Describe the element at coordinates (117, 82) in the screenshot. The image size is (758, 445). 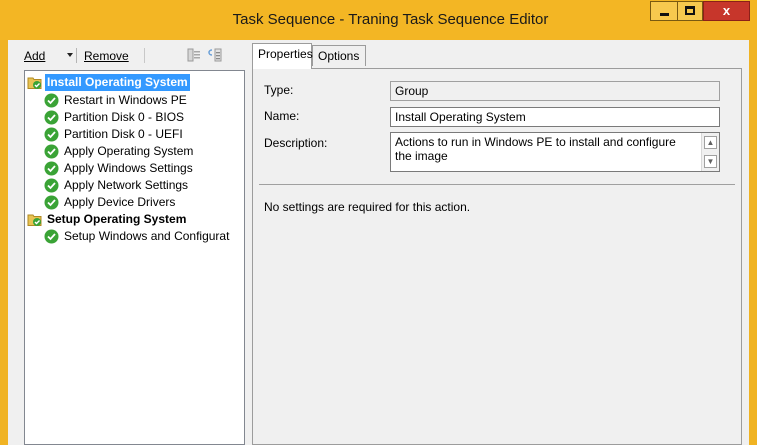
I see `tree-group-label: Install Operating System` at that location.